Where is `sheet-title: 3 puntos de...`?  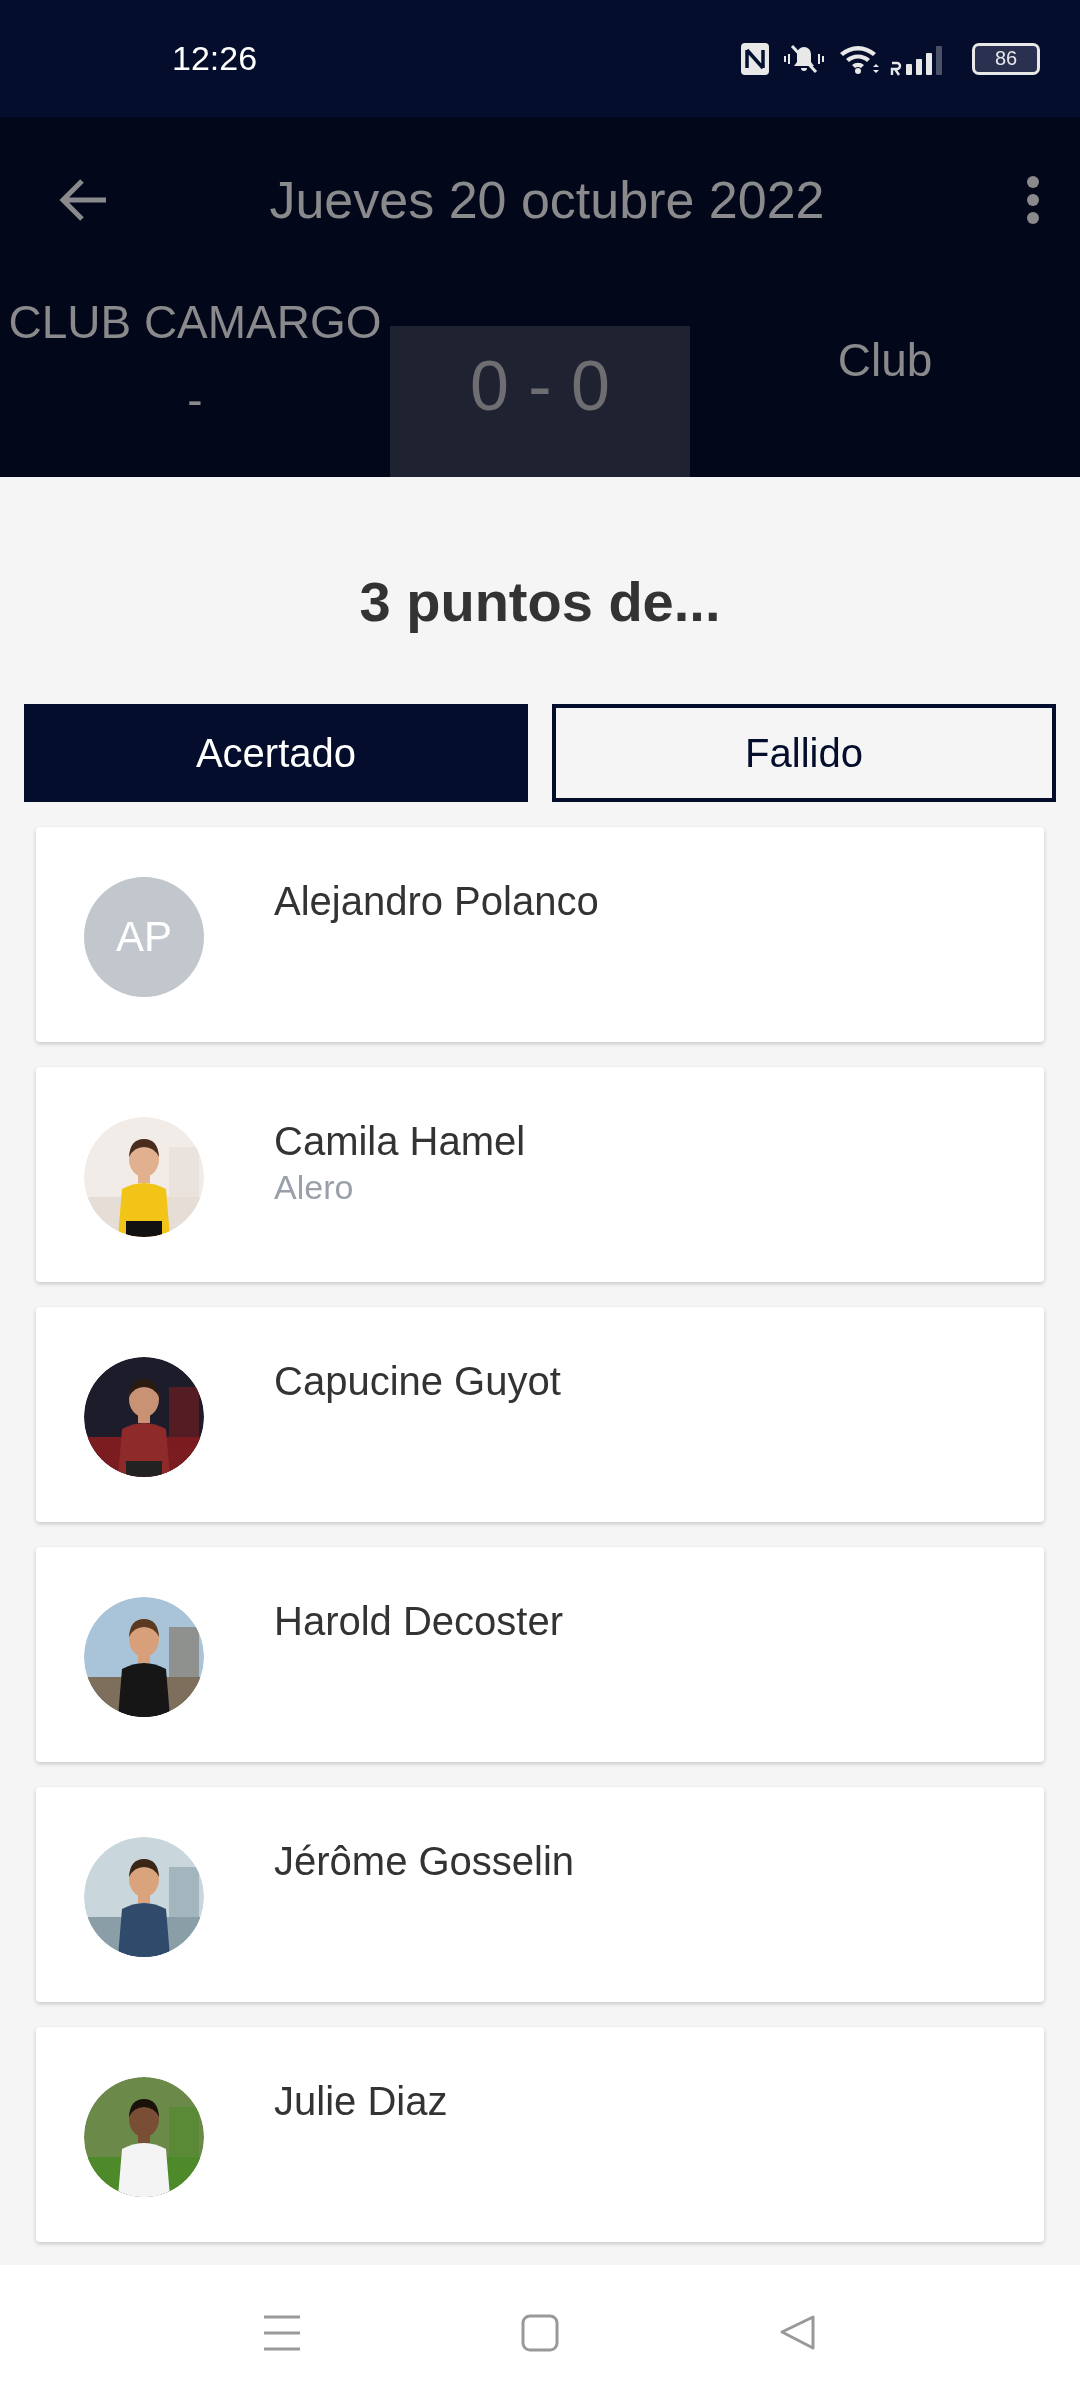
sheet-title: 3 puntos de... is located at coordinates (540, 601).